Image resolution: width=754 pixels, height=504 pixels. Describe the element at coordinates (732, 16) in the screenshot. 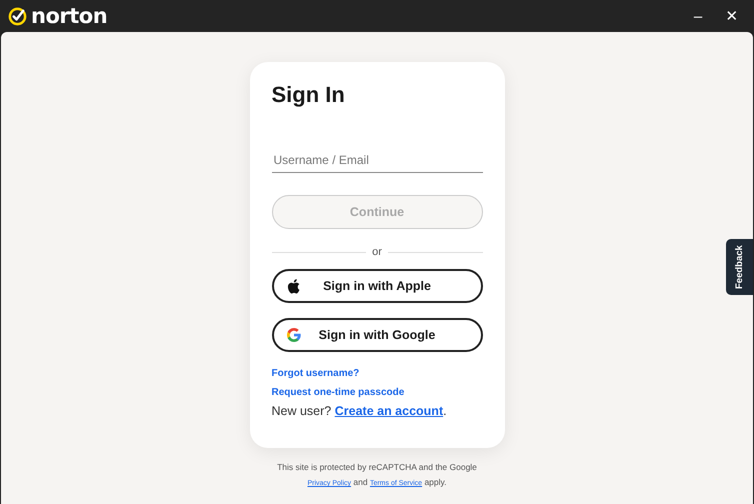

I see `close-button: ✕` at that location.